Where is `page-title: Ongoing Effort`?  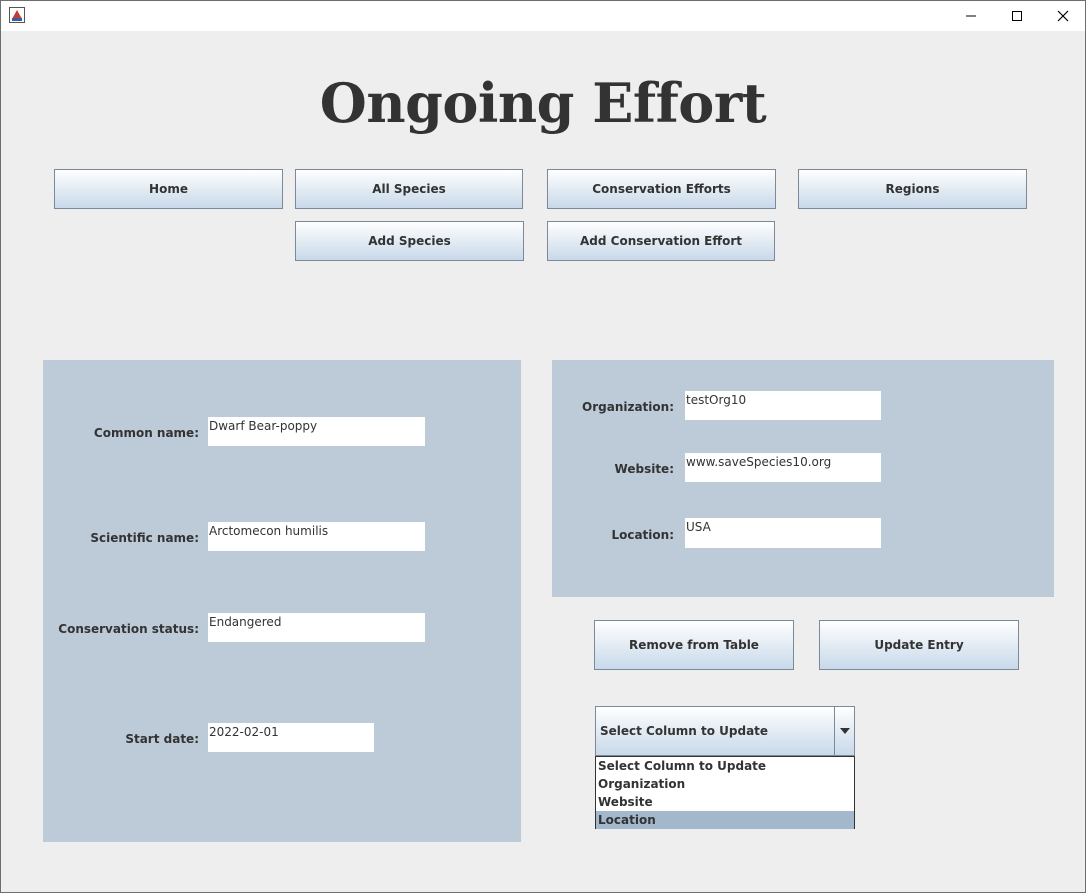
page-title: Ongoing Effort is located at coordinates (543, 103).